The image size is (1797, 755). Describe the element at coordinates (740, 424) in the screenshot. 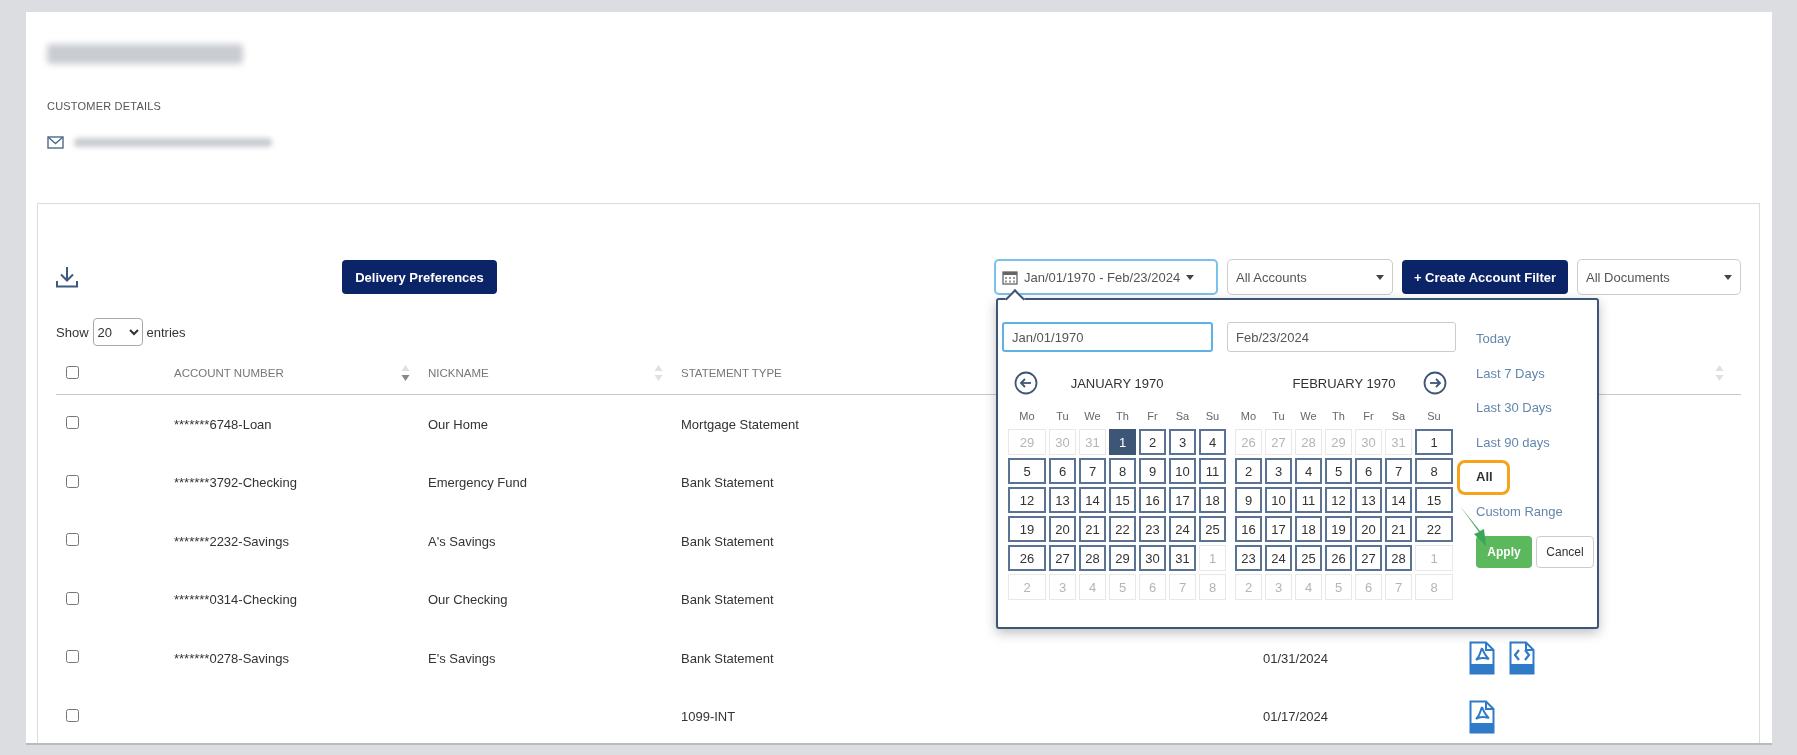

I see `table-cell: Mortgage Statement` at that location.